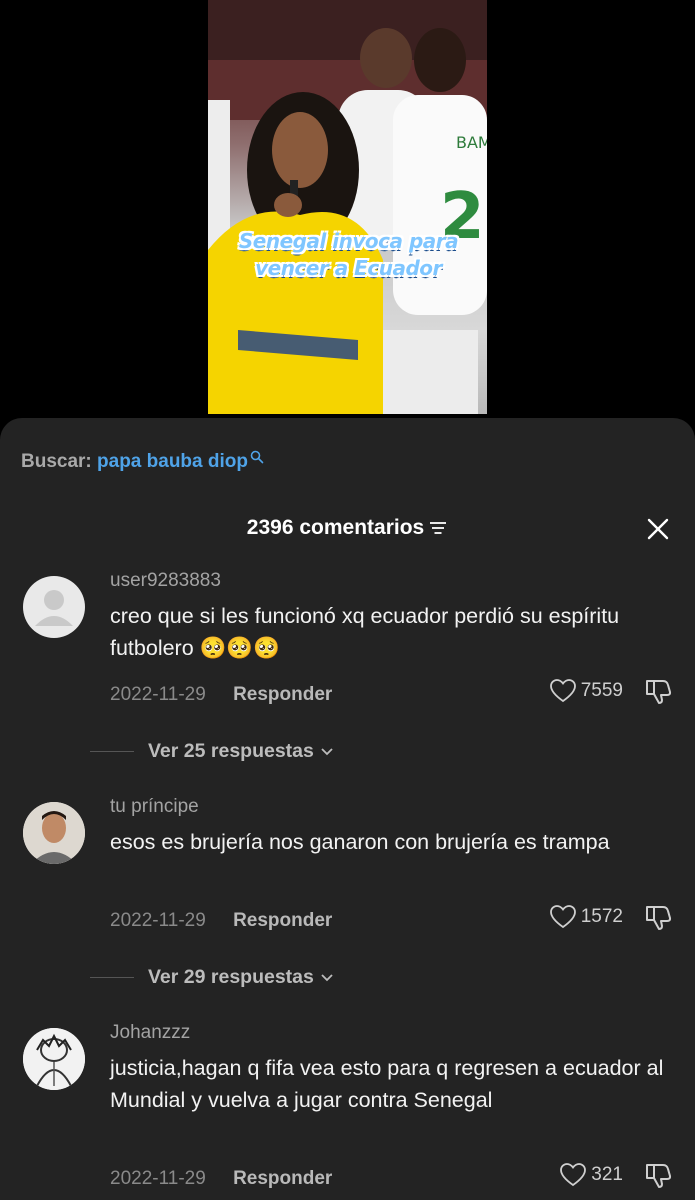 Image resolution: width=695 pixels, height=1200 pixels. I want to click on comment-username: tu príncipe, so click(154, 807).